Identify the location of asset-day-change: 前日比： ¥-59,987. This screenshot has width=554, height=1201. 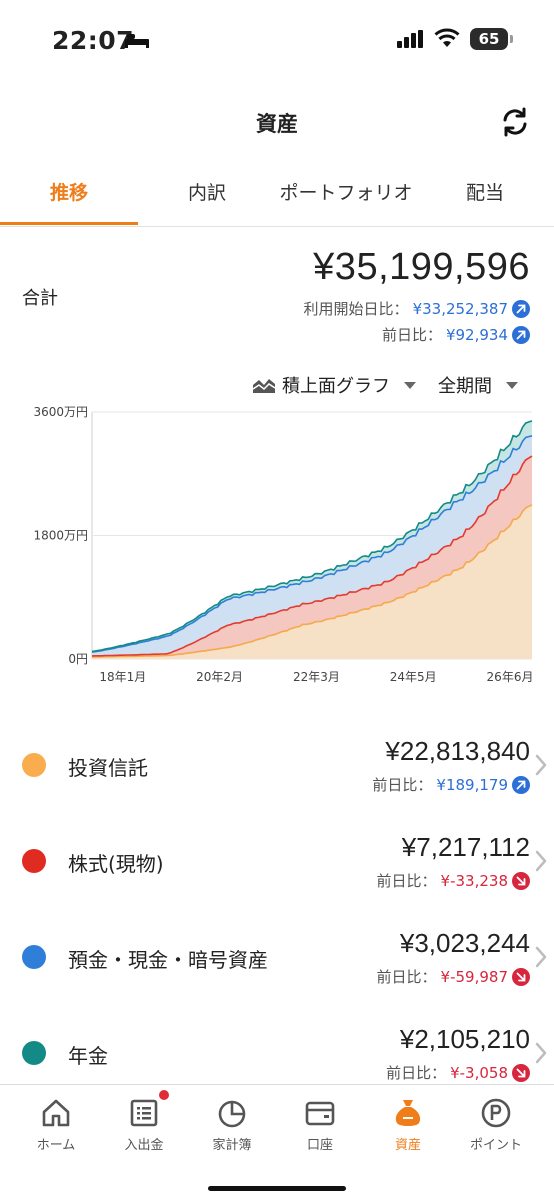
(453, 976).